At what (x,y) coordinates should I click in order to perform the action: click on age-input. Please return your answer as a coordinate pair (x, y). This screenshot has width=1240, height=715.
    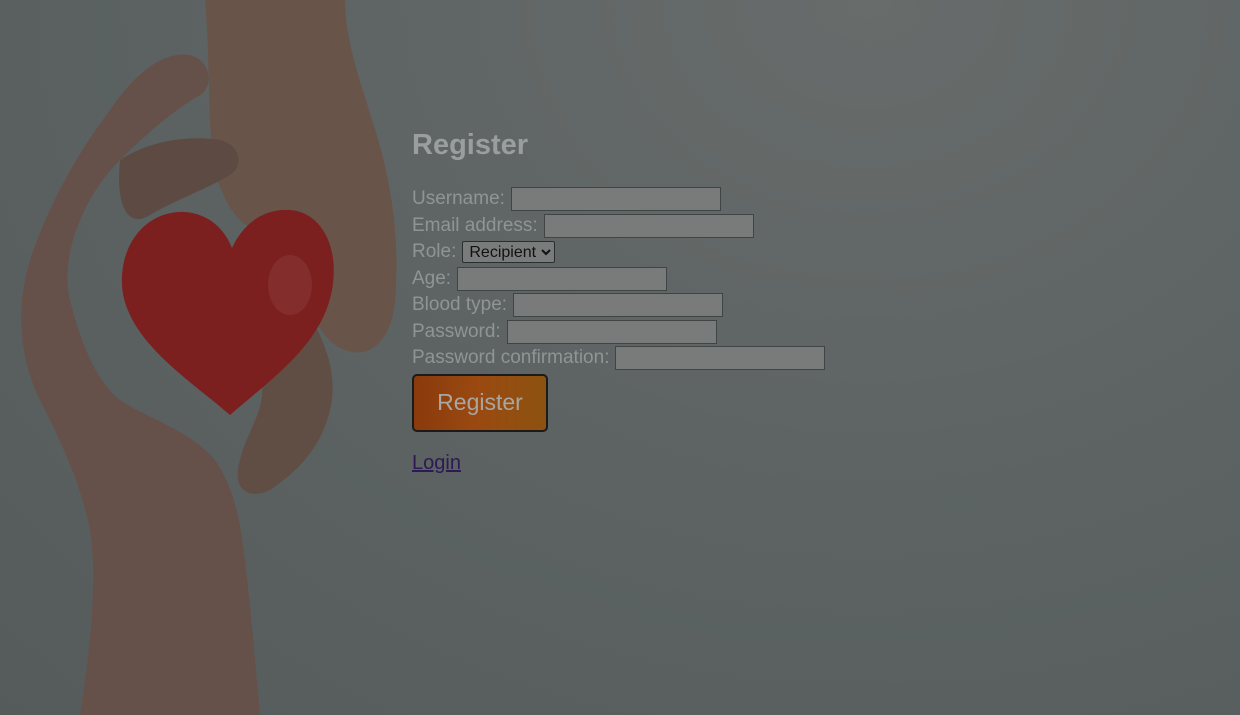
    Looking at the image, I should click on (562, 278).